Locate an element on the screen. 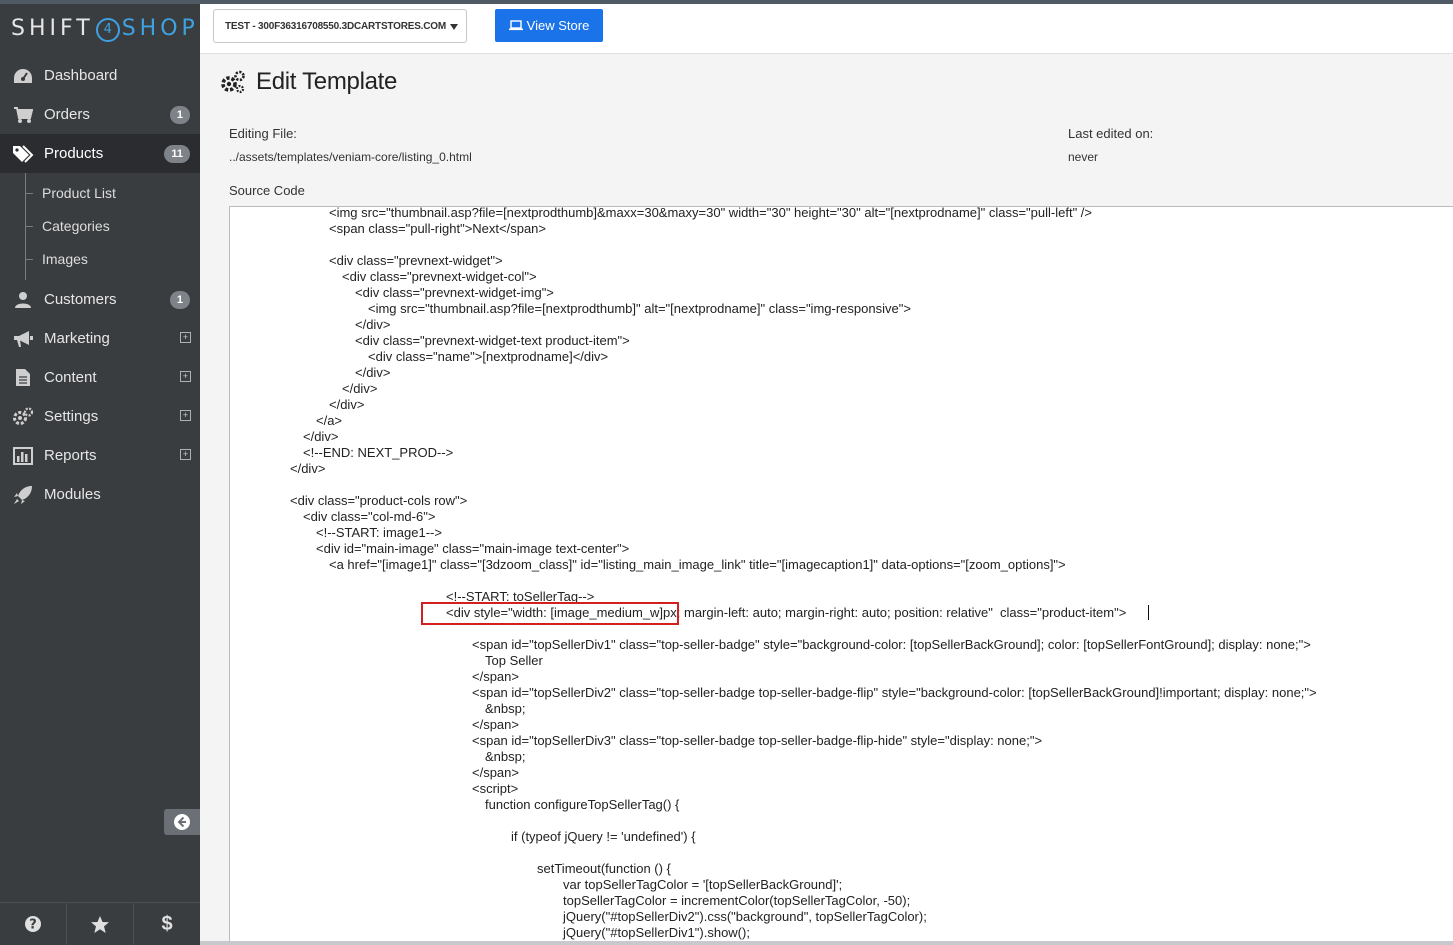  arrow-left-circle-icon is located at coordinates (182, 822).